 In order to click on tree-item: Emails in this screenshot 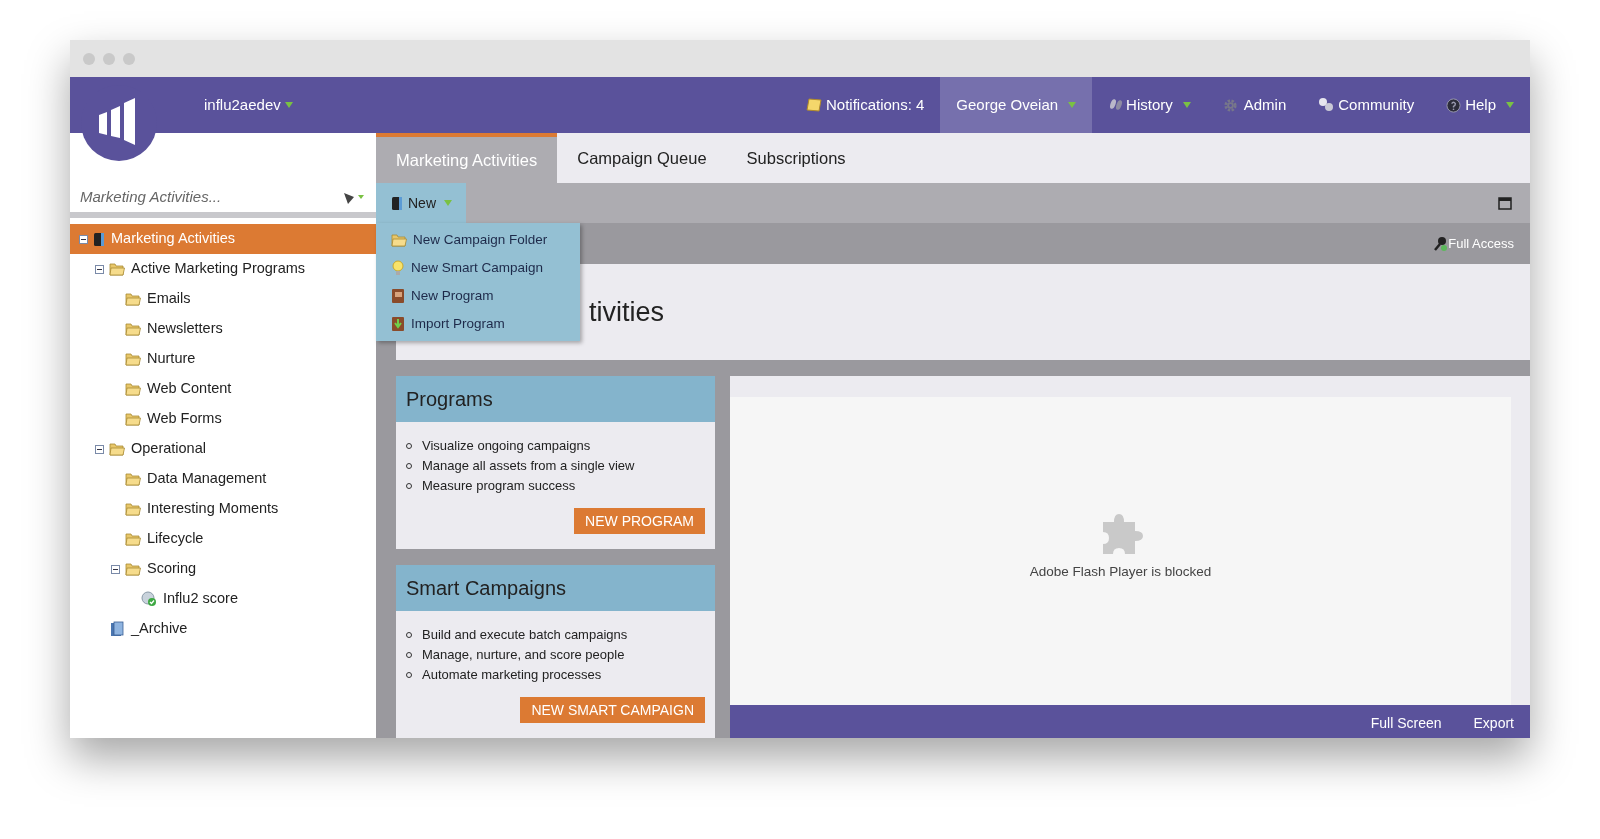, I will do `click(223, 299)`.